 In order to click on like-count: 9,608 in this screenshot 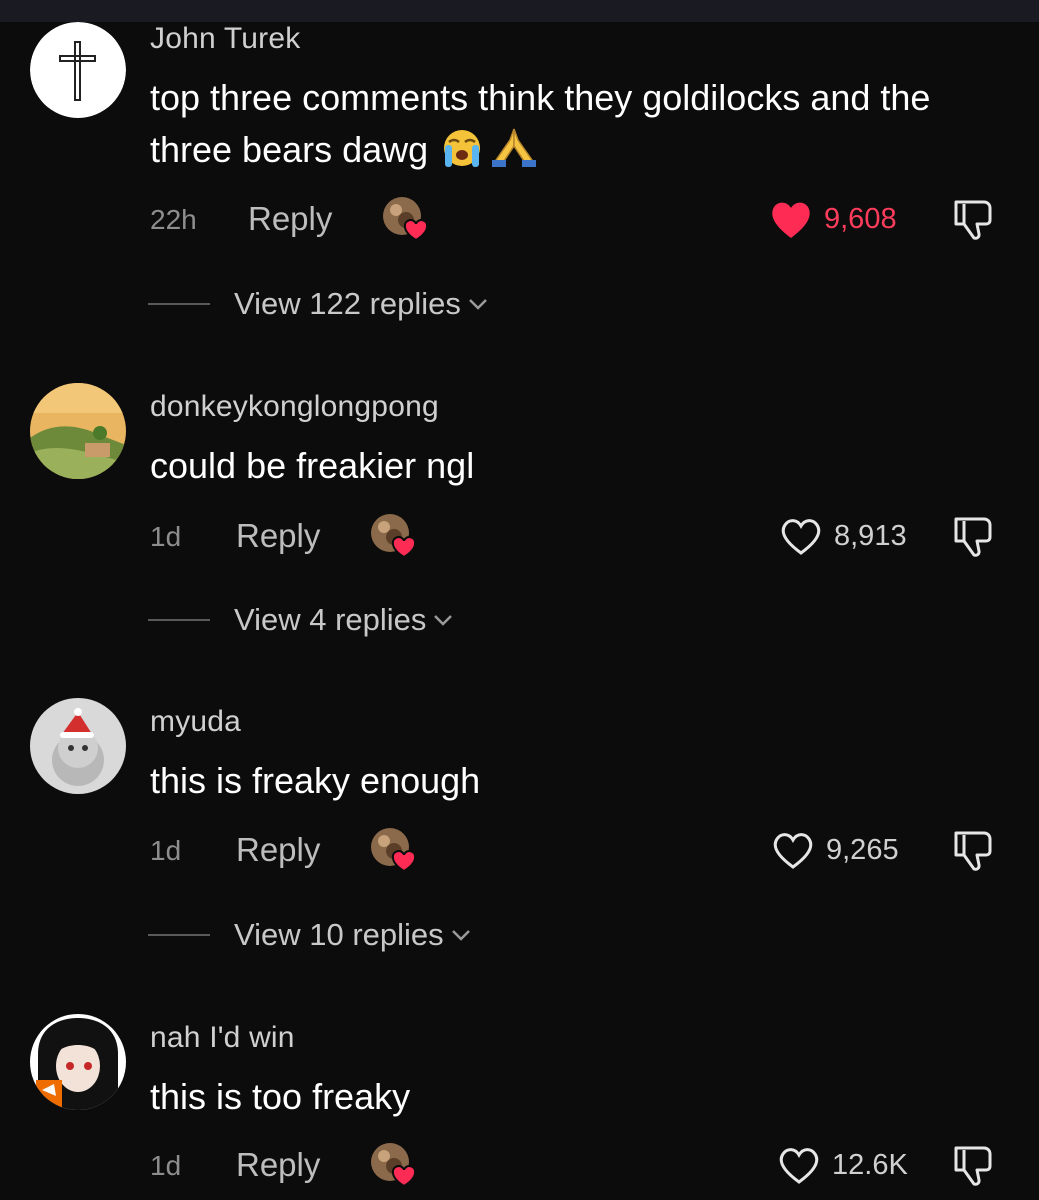, I will do `click(860, 218)`.